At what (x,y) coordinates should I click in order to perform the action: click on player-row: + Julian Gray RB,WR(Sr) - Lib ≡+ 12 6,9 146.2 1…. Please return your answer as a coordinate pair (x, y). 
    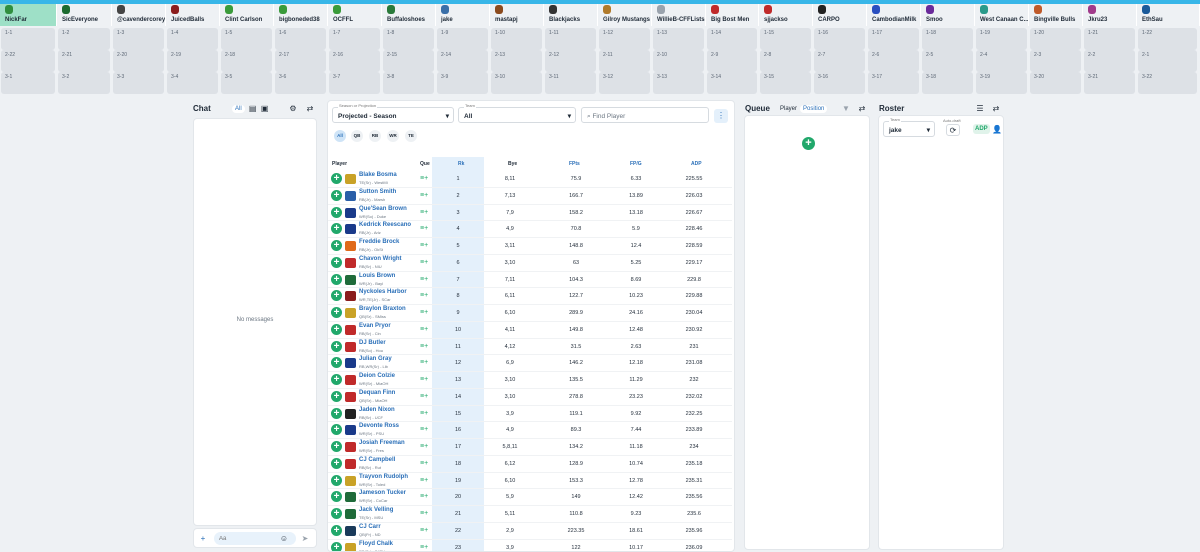
    Looking at the image, I should click on (530, 363).